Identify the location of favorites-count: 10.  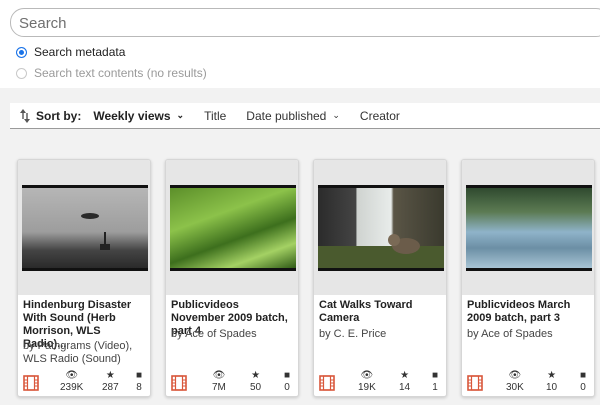
(552, 387).